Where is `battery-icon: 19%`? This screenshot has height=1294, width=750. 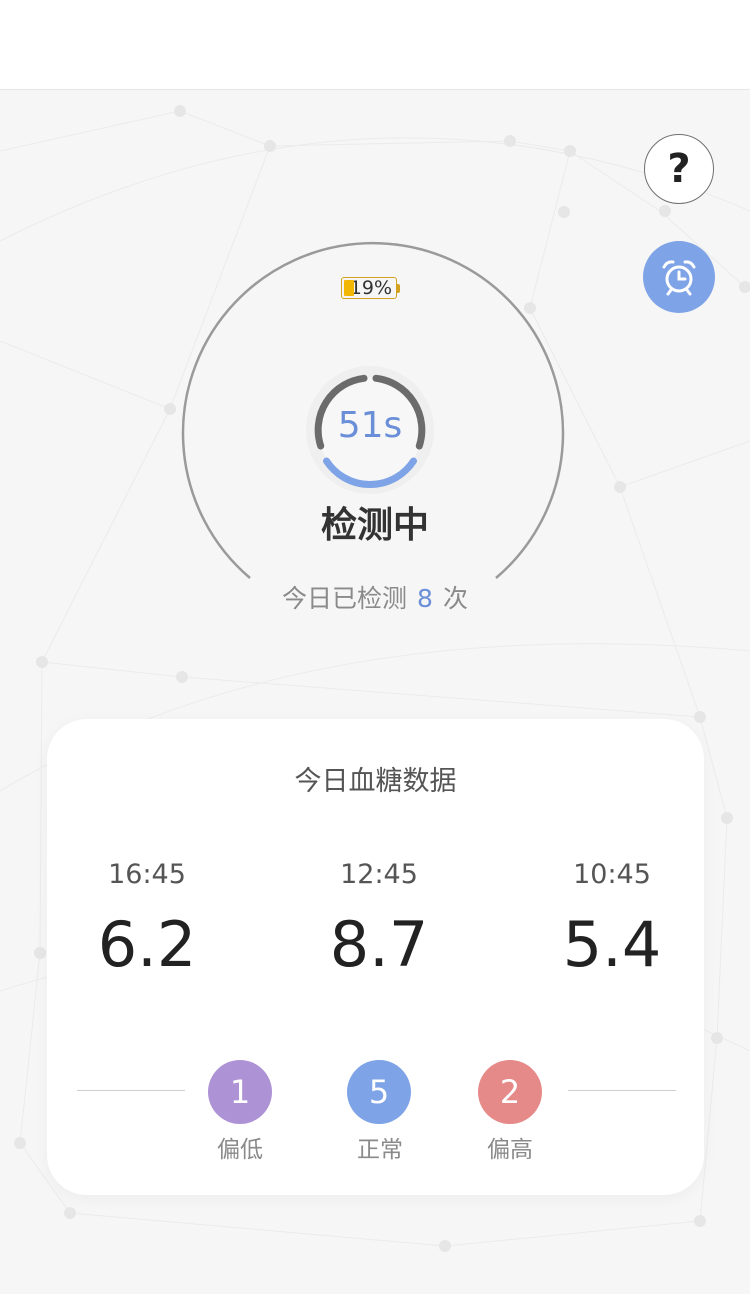
battery-icon: 19% is located at coordinates (369, 288).